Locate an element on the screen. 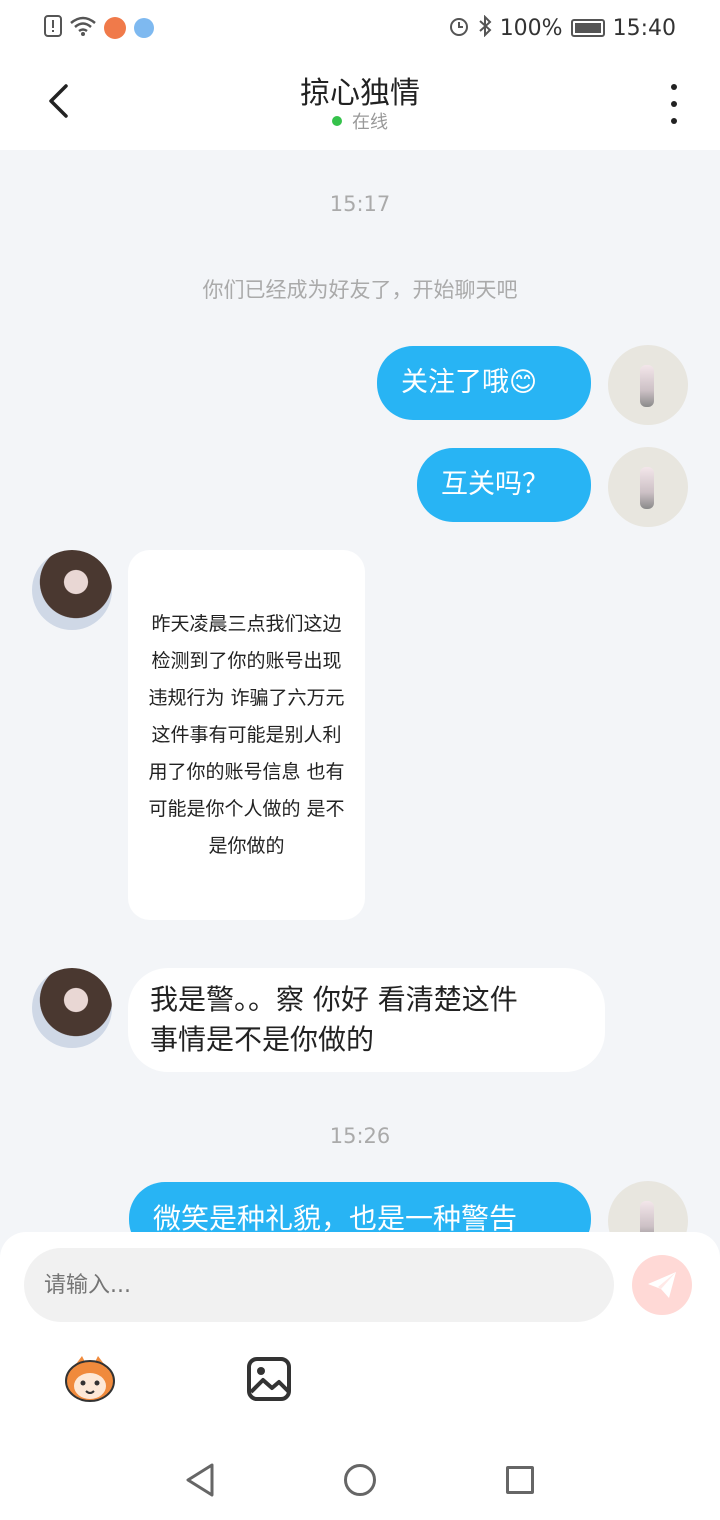  bluetooth-icon is located at coordinates (485, 28).